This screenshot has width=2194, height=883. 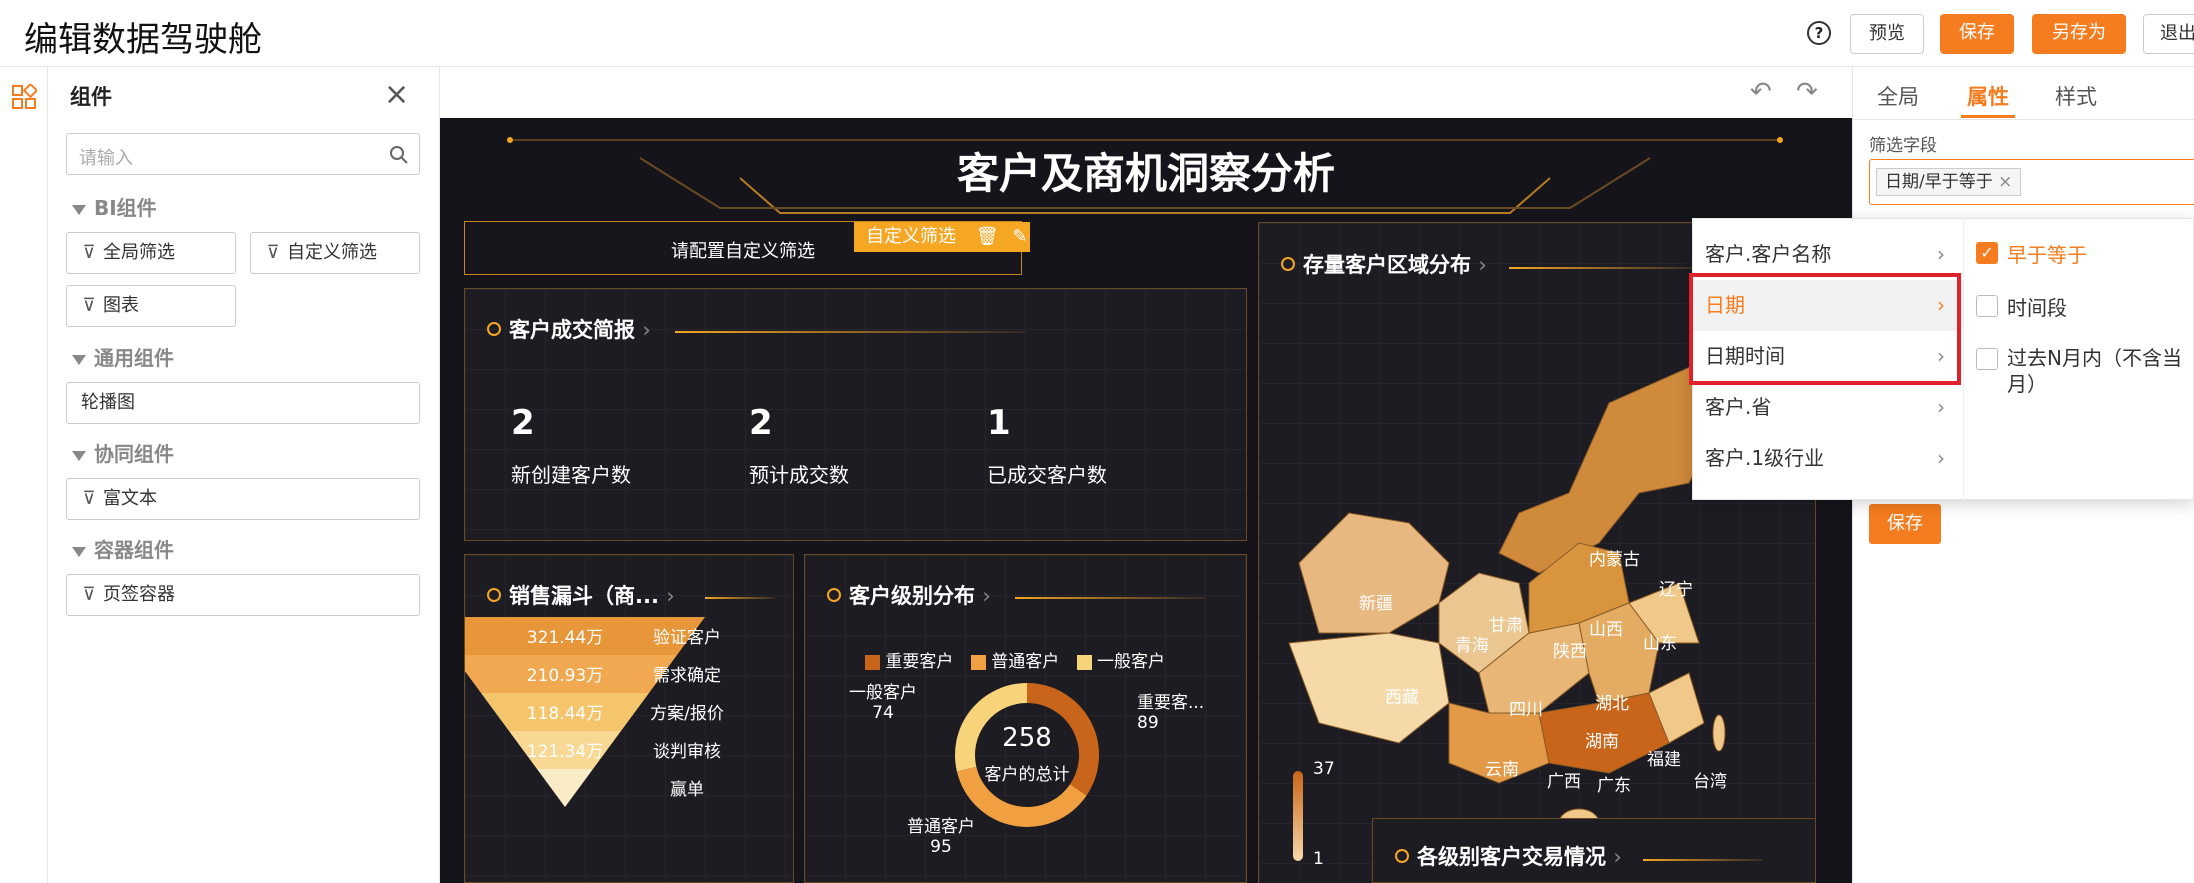 What do you see at coordinates (143, 40) in the screenshot?
I see `page-title: 编辑数据驾驶舱` at bounding box center [143, 40].